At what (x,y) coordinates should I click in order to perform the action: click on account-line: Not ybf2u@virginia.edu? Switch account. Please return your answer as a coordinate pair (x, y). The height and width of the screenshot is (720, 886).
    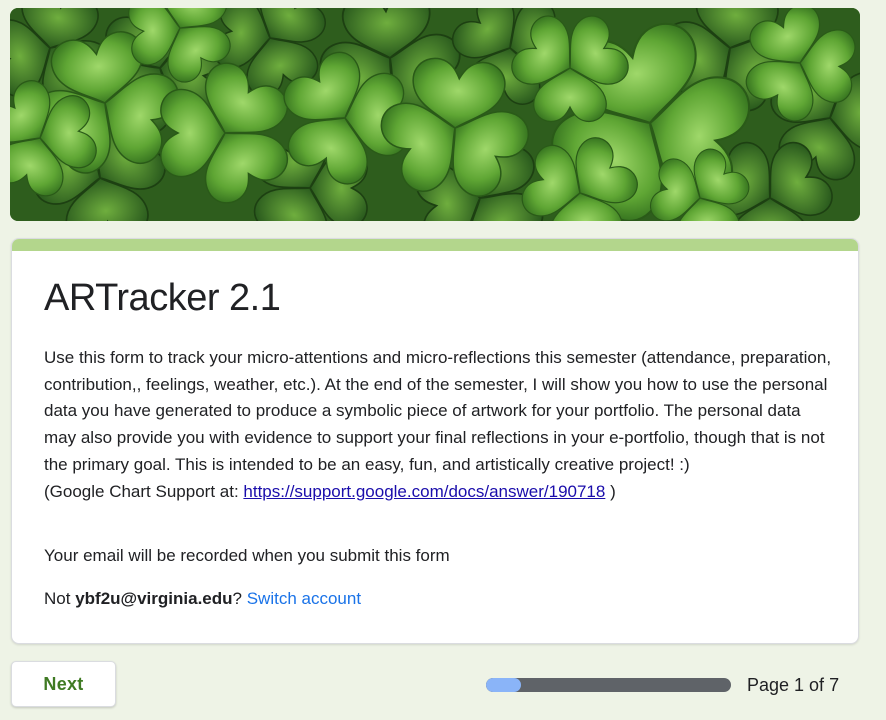
    Looking at the image, I should click on (202, 599).